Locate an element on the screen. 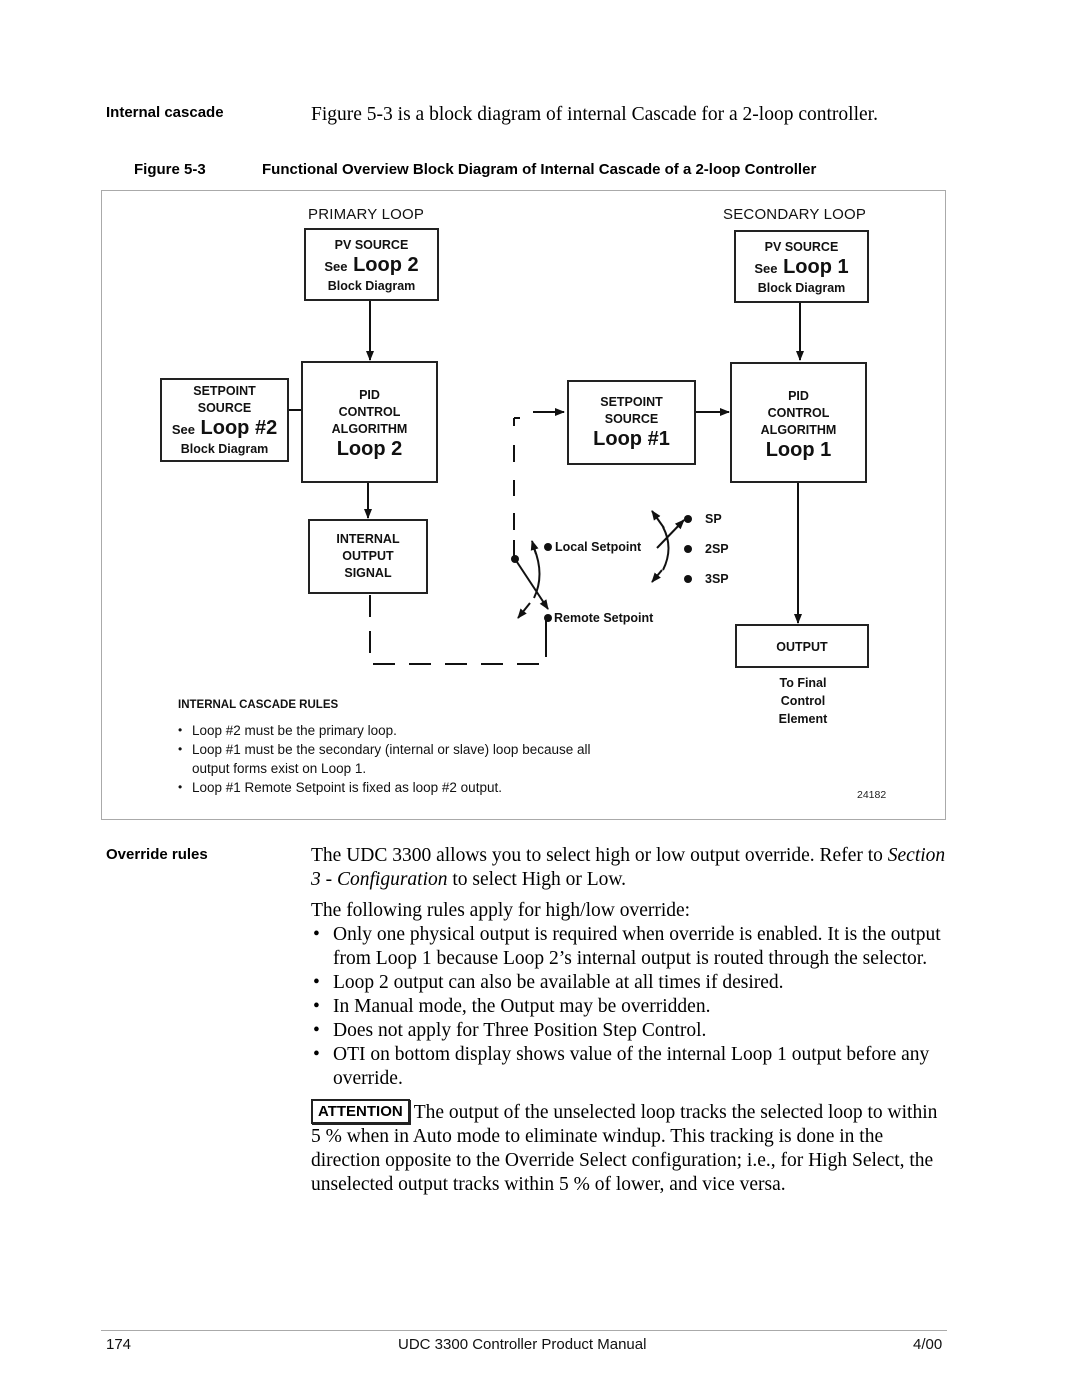 Image resolution: width=1080 pixels, height=1397 pixels. manual-title: UDC 3300 Controller Product Manual is located at coordinates (522, 1344).